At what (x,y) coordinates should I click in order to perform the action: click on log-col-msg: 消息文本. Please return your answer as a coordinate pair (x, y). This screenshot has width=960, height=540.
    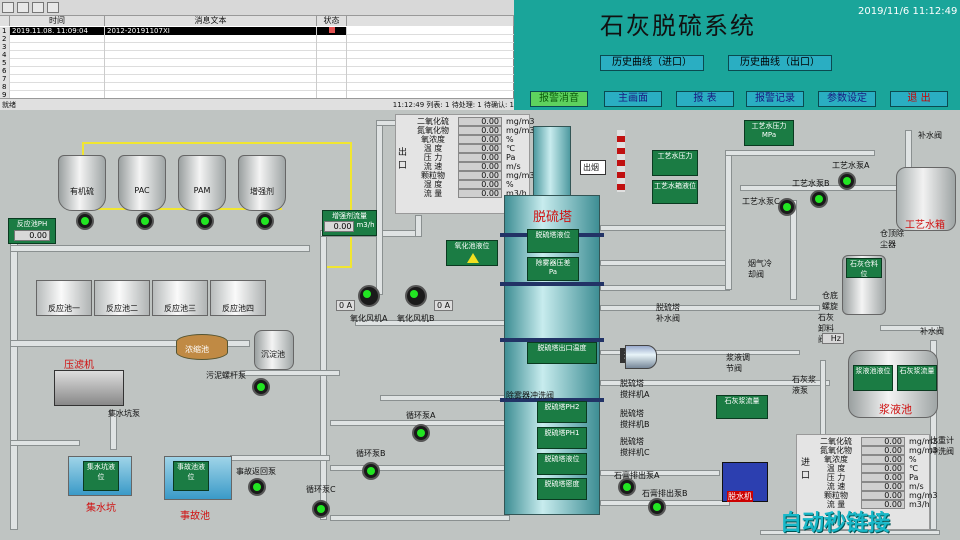
    Looking at the image, I should click on (211, 21).